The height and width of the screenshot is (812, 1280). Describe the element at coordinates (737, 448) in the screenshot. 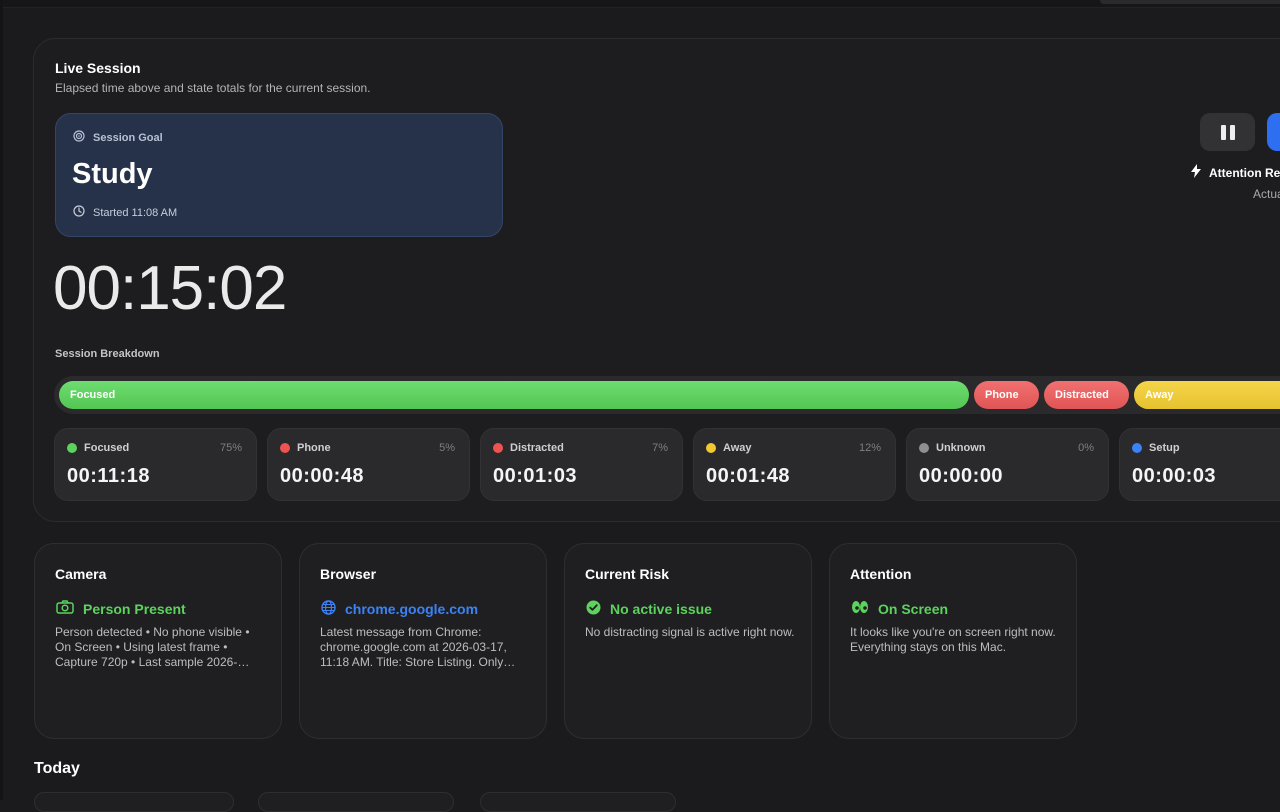

I see `stat-name: Away` at that location.